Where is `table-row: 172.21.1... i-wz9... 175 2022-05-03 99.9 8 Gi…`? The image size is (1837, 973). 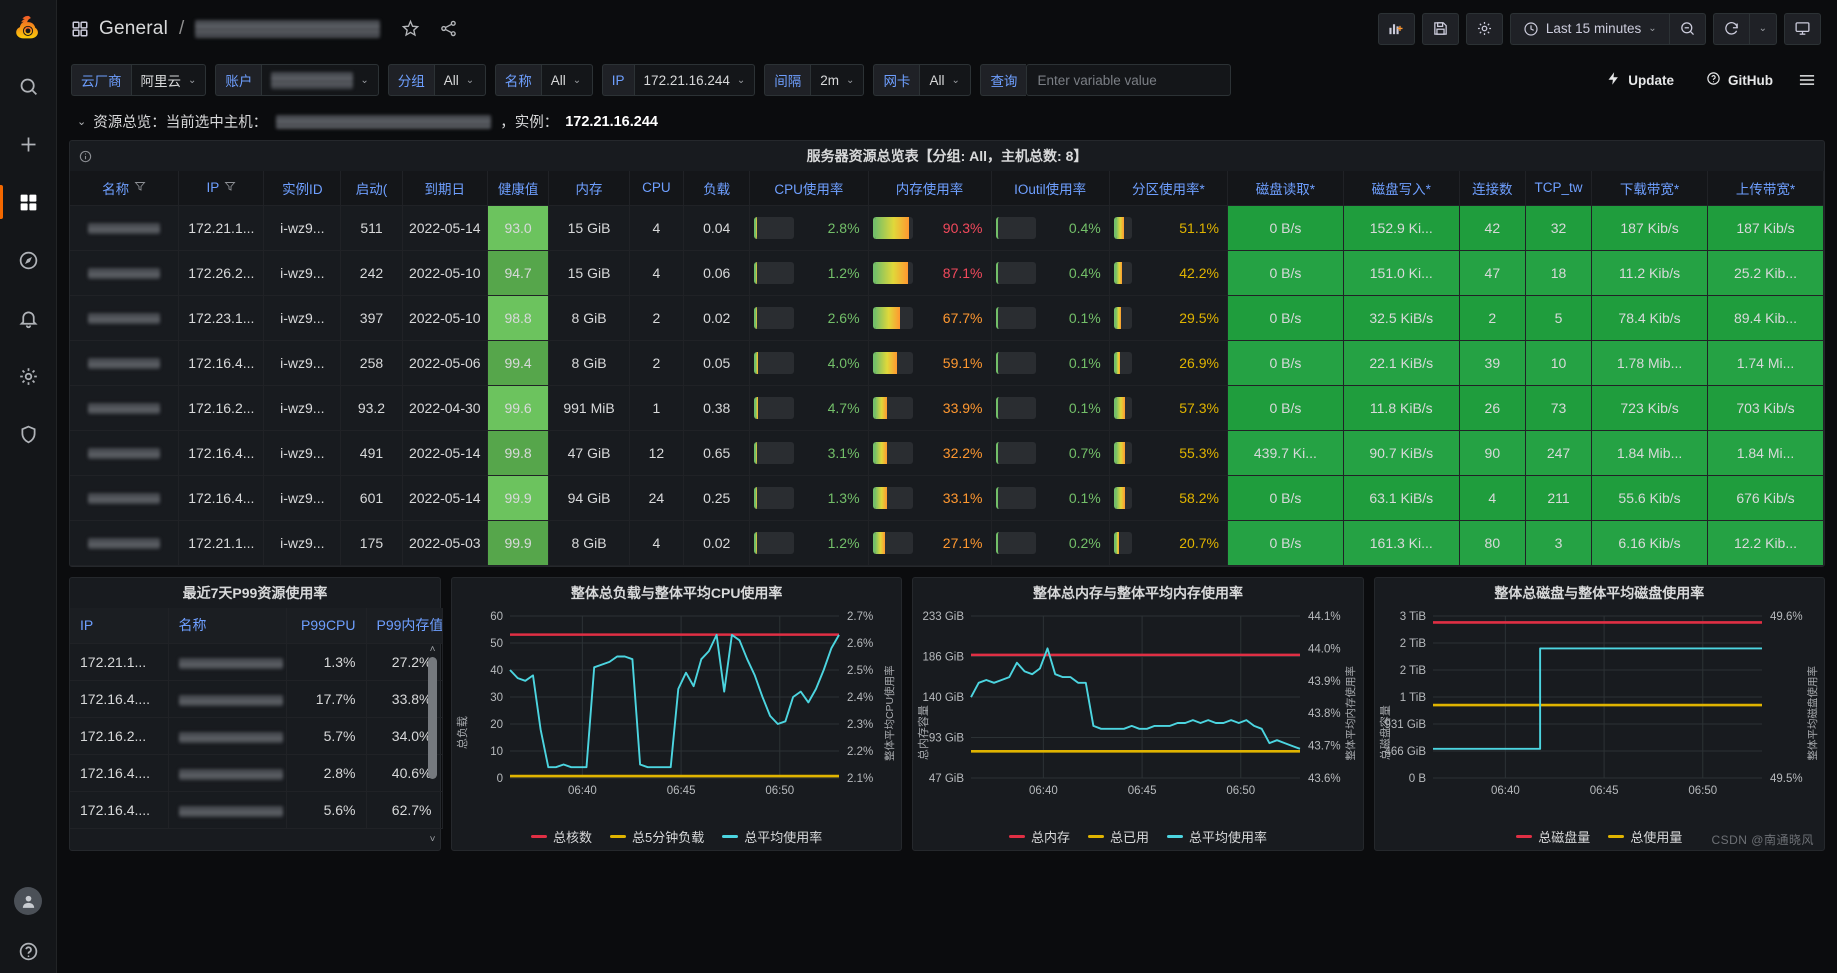 table-row: 172.21.1... i-wz9... 175 2022-05-03 99.9 8 Gi… is located at coordinates (947, 543).